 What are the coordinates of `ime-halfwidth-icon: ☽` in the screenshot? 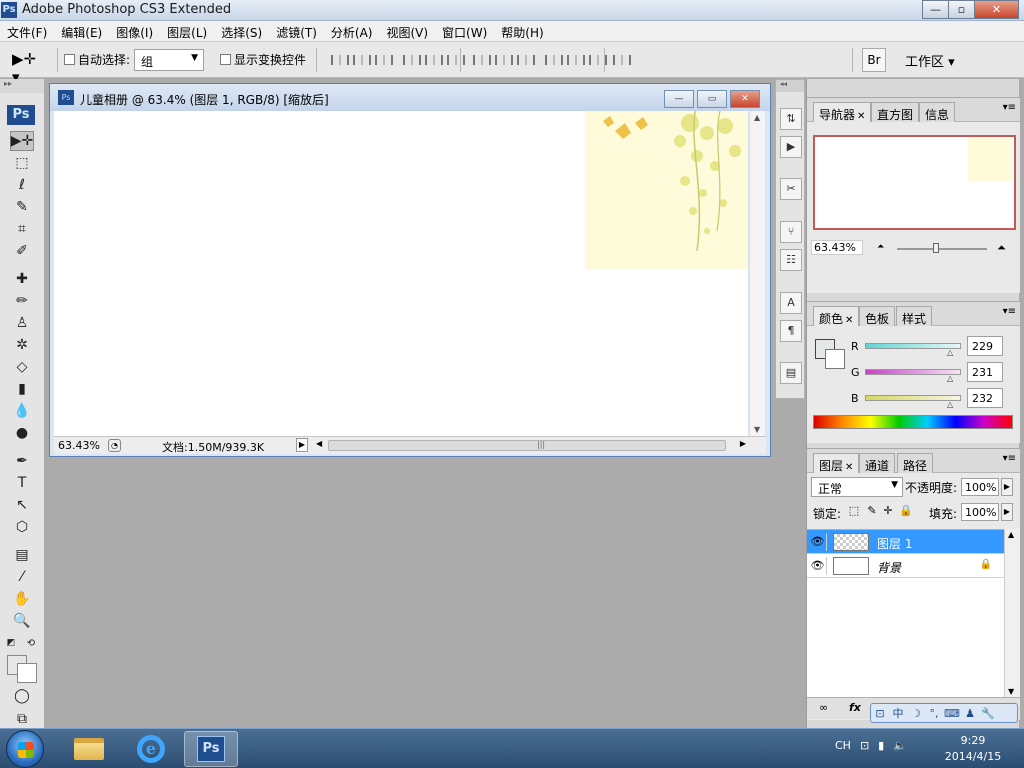 It's located at (916, 713).